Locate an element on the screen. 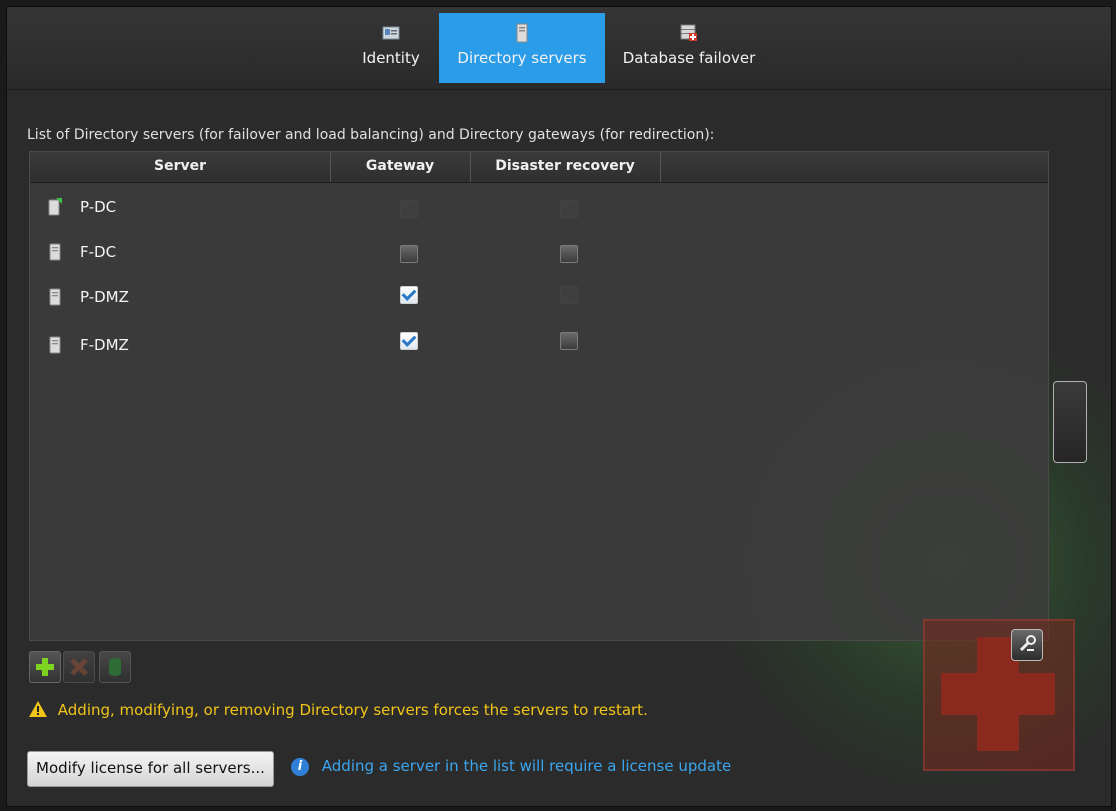 This screenshot has height=811, width=1116. add-server-button is located at coordinates (45, 667).